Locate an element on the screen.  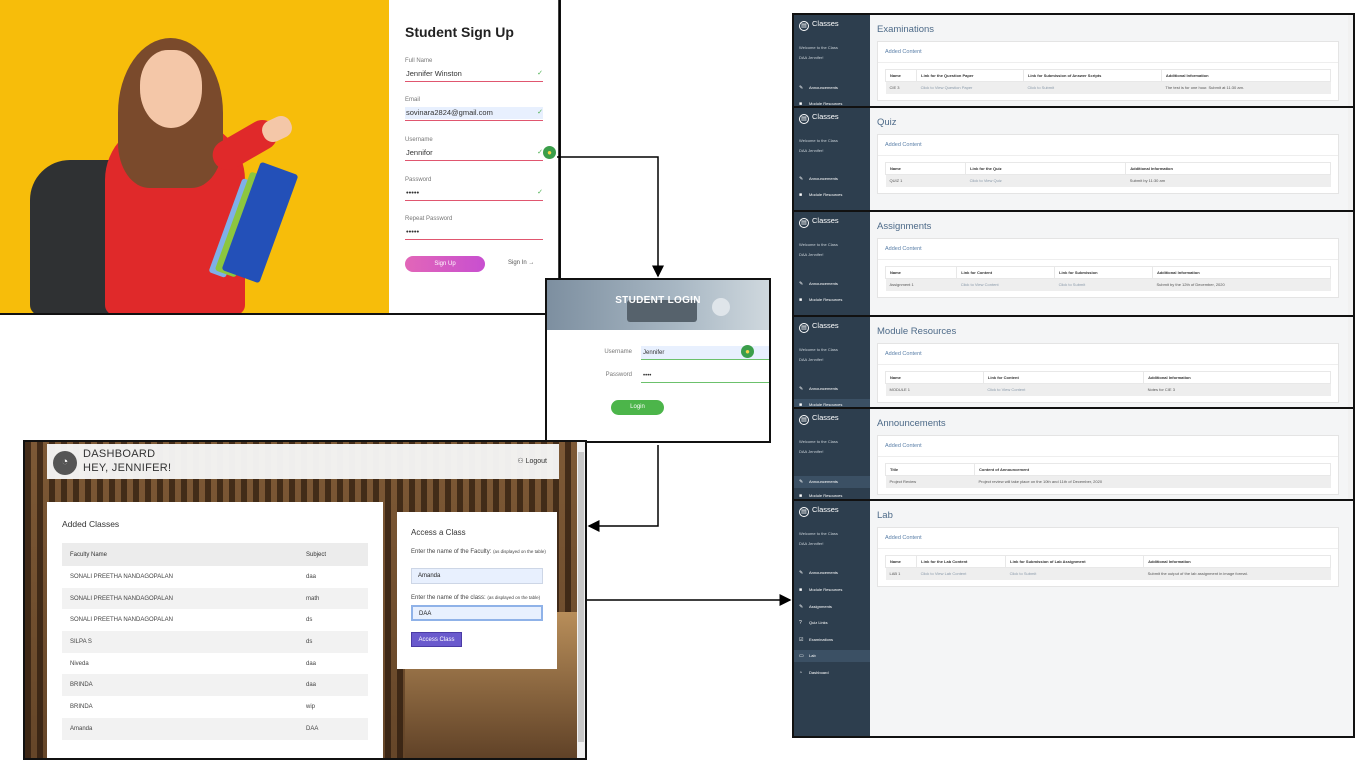
view-lab-content-link: Click to View Lab Content is located at coordinates (961, 573).